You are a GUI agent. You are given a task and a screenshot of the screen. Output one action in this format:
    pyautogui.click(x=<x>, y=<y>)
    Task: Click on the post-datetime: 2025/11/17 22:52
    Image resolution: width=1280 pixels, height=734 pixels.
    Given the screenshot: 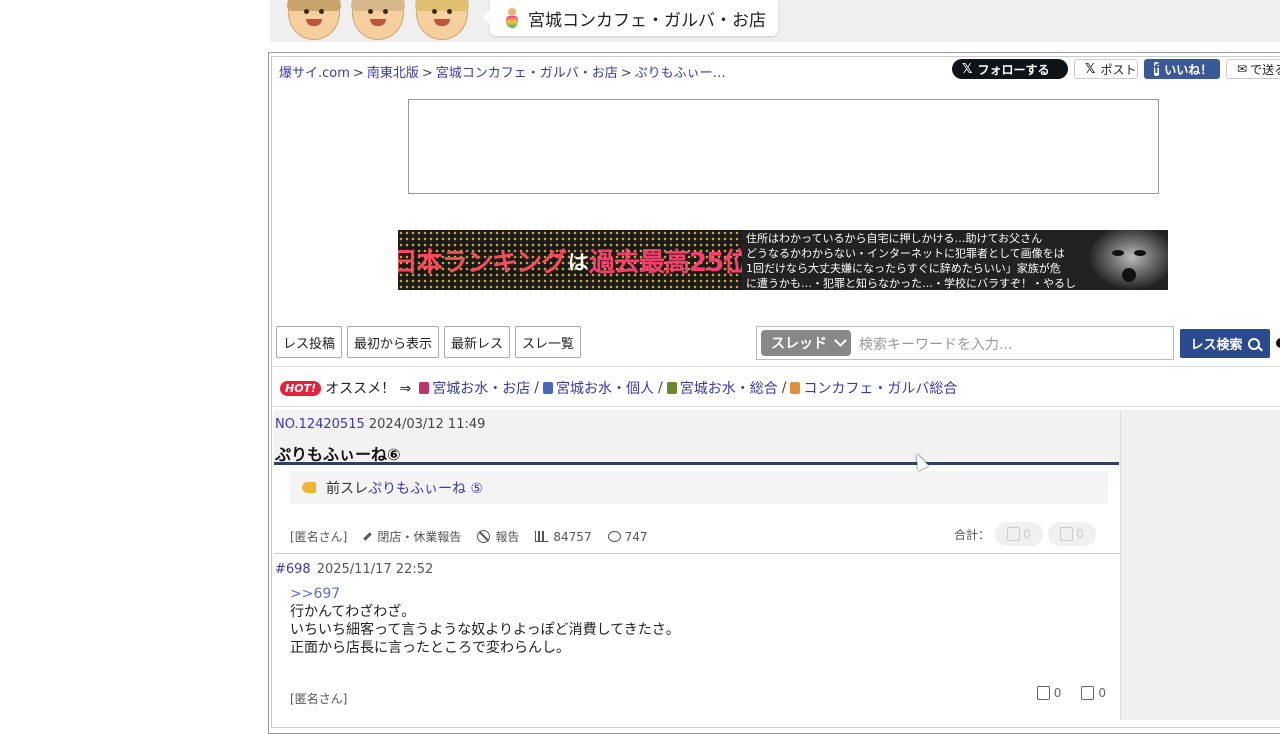 What is the action you would take?
    pyautogui.click(x=375, y=569)
    